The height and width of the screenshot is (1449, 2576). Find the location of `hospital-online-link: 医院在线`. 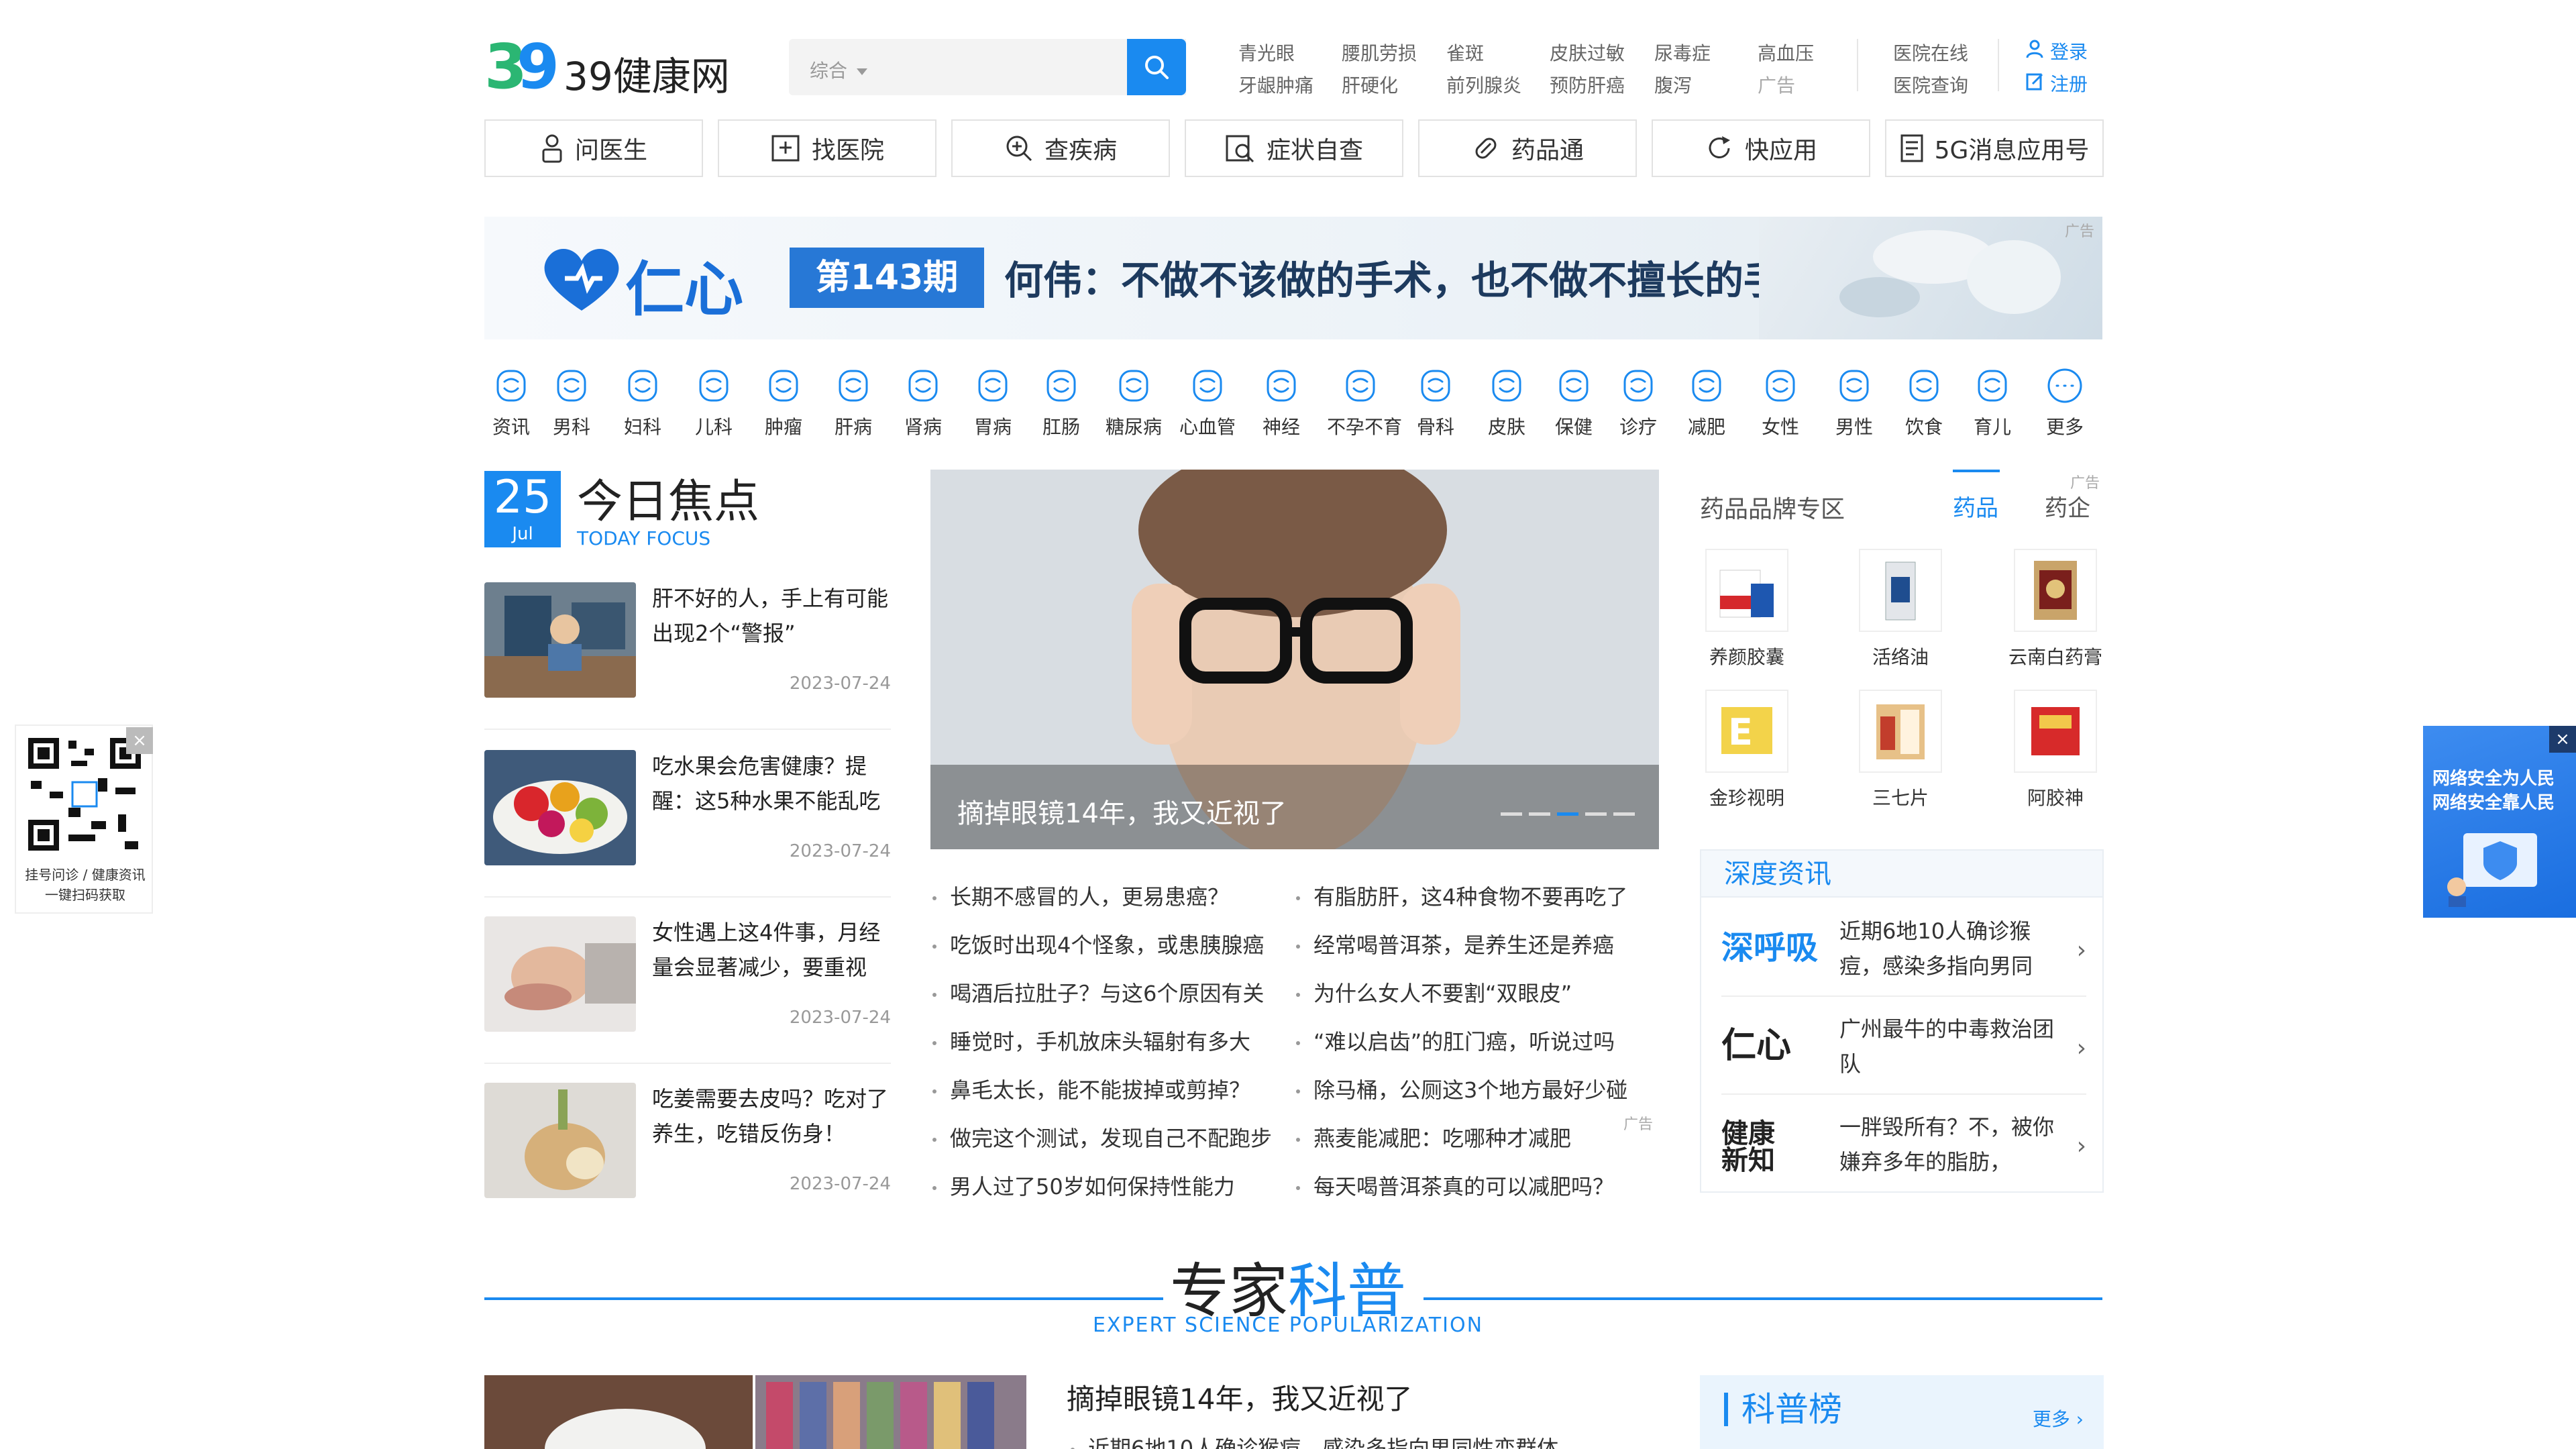

hospital-online-link: 医院在线 is located at coordinates (1930, 52).